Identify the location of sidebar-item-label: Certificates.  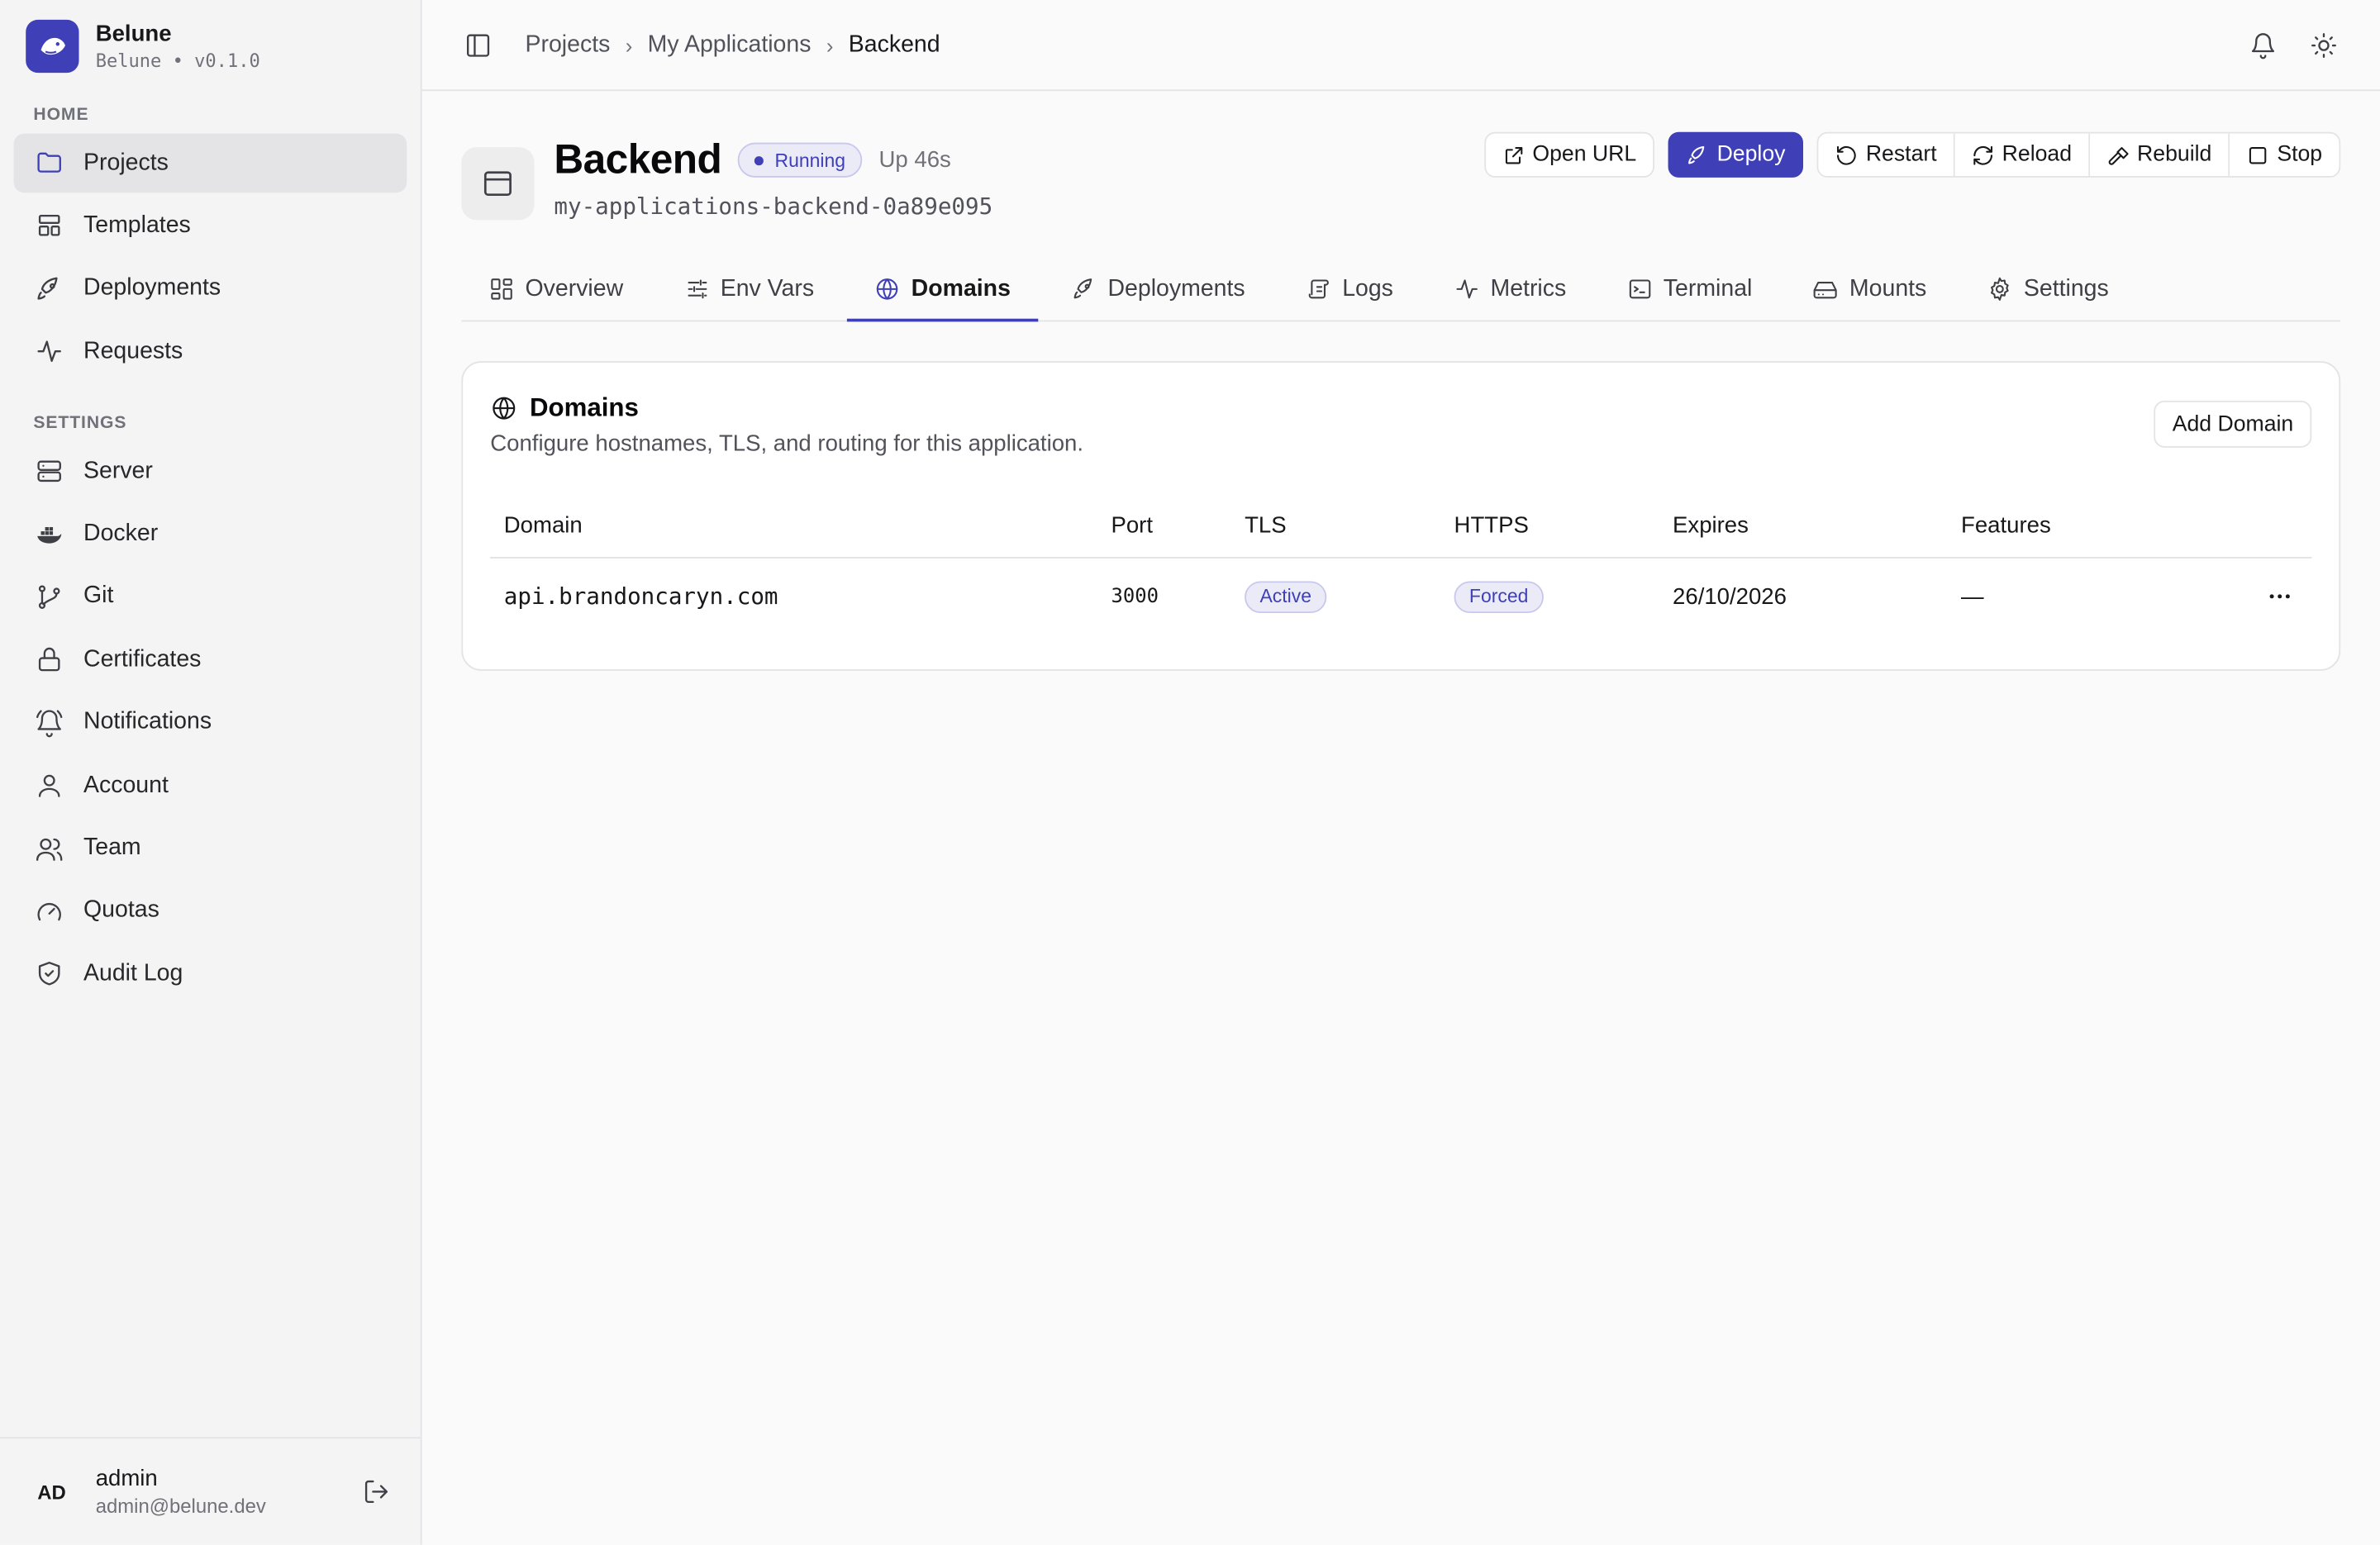
(142, 659).